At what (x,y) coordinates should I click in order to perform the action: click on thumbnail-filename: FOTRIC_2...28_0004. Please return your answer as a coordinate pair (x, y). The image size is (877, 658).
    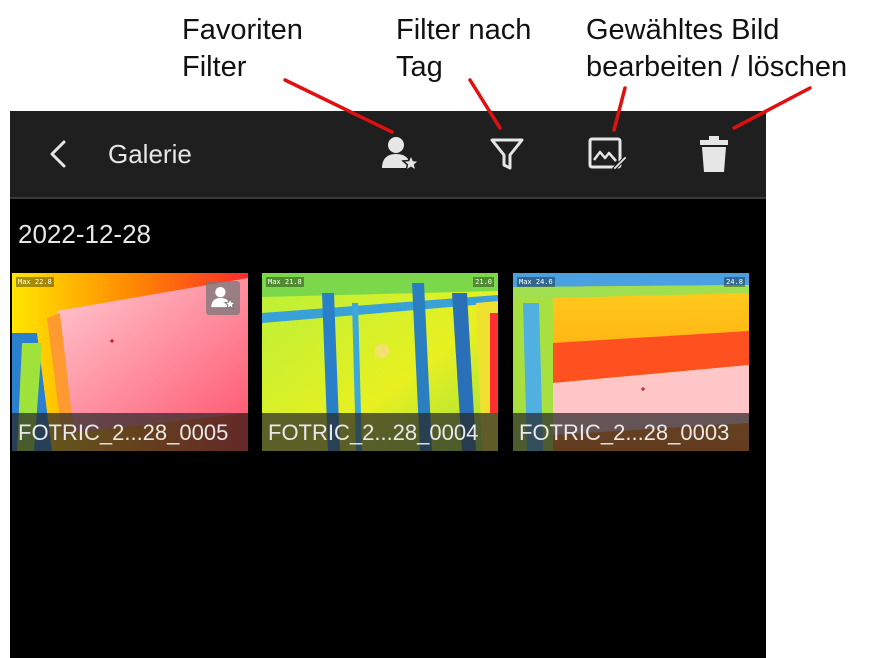
    Looking at the image, I should click on (373, 432).